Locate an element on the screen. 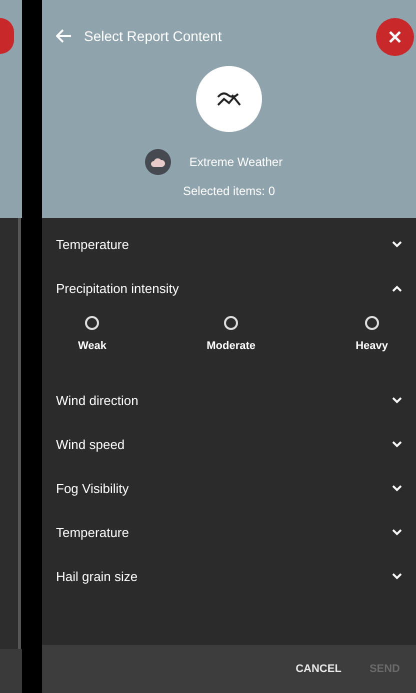 The width and height of the screenshot is (416, 693). section-header: Fog Visibility is located at coordinates (229, 488).